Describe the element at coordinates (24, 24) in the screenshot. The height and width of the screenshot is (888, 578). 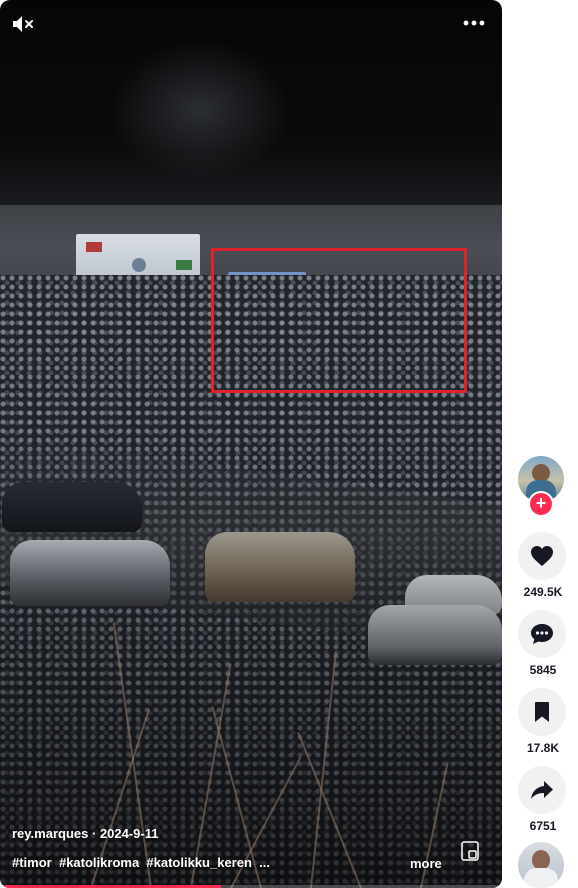
I see `speaker-muted-icon` at that location.